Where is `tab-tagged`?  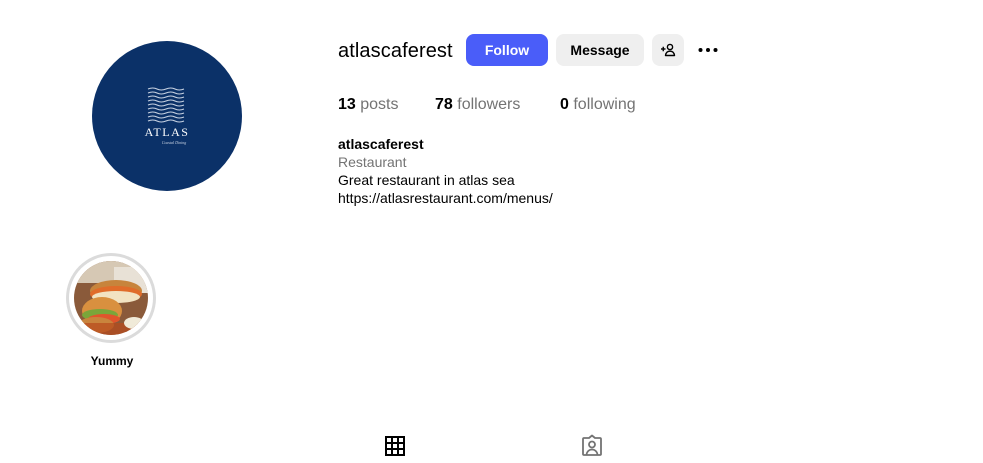 tab-tagged is located at coordinates (592, 446).